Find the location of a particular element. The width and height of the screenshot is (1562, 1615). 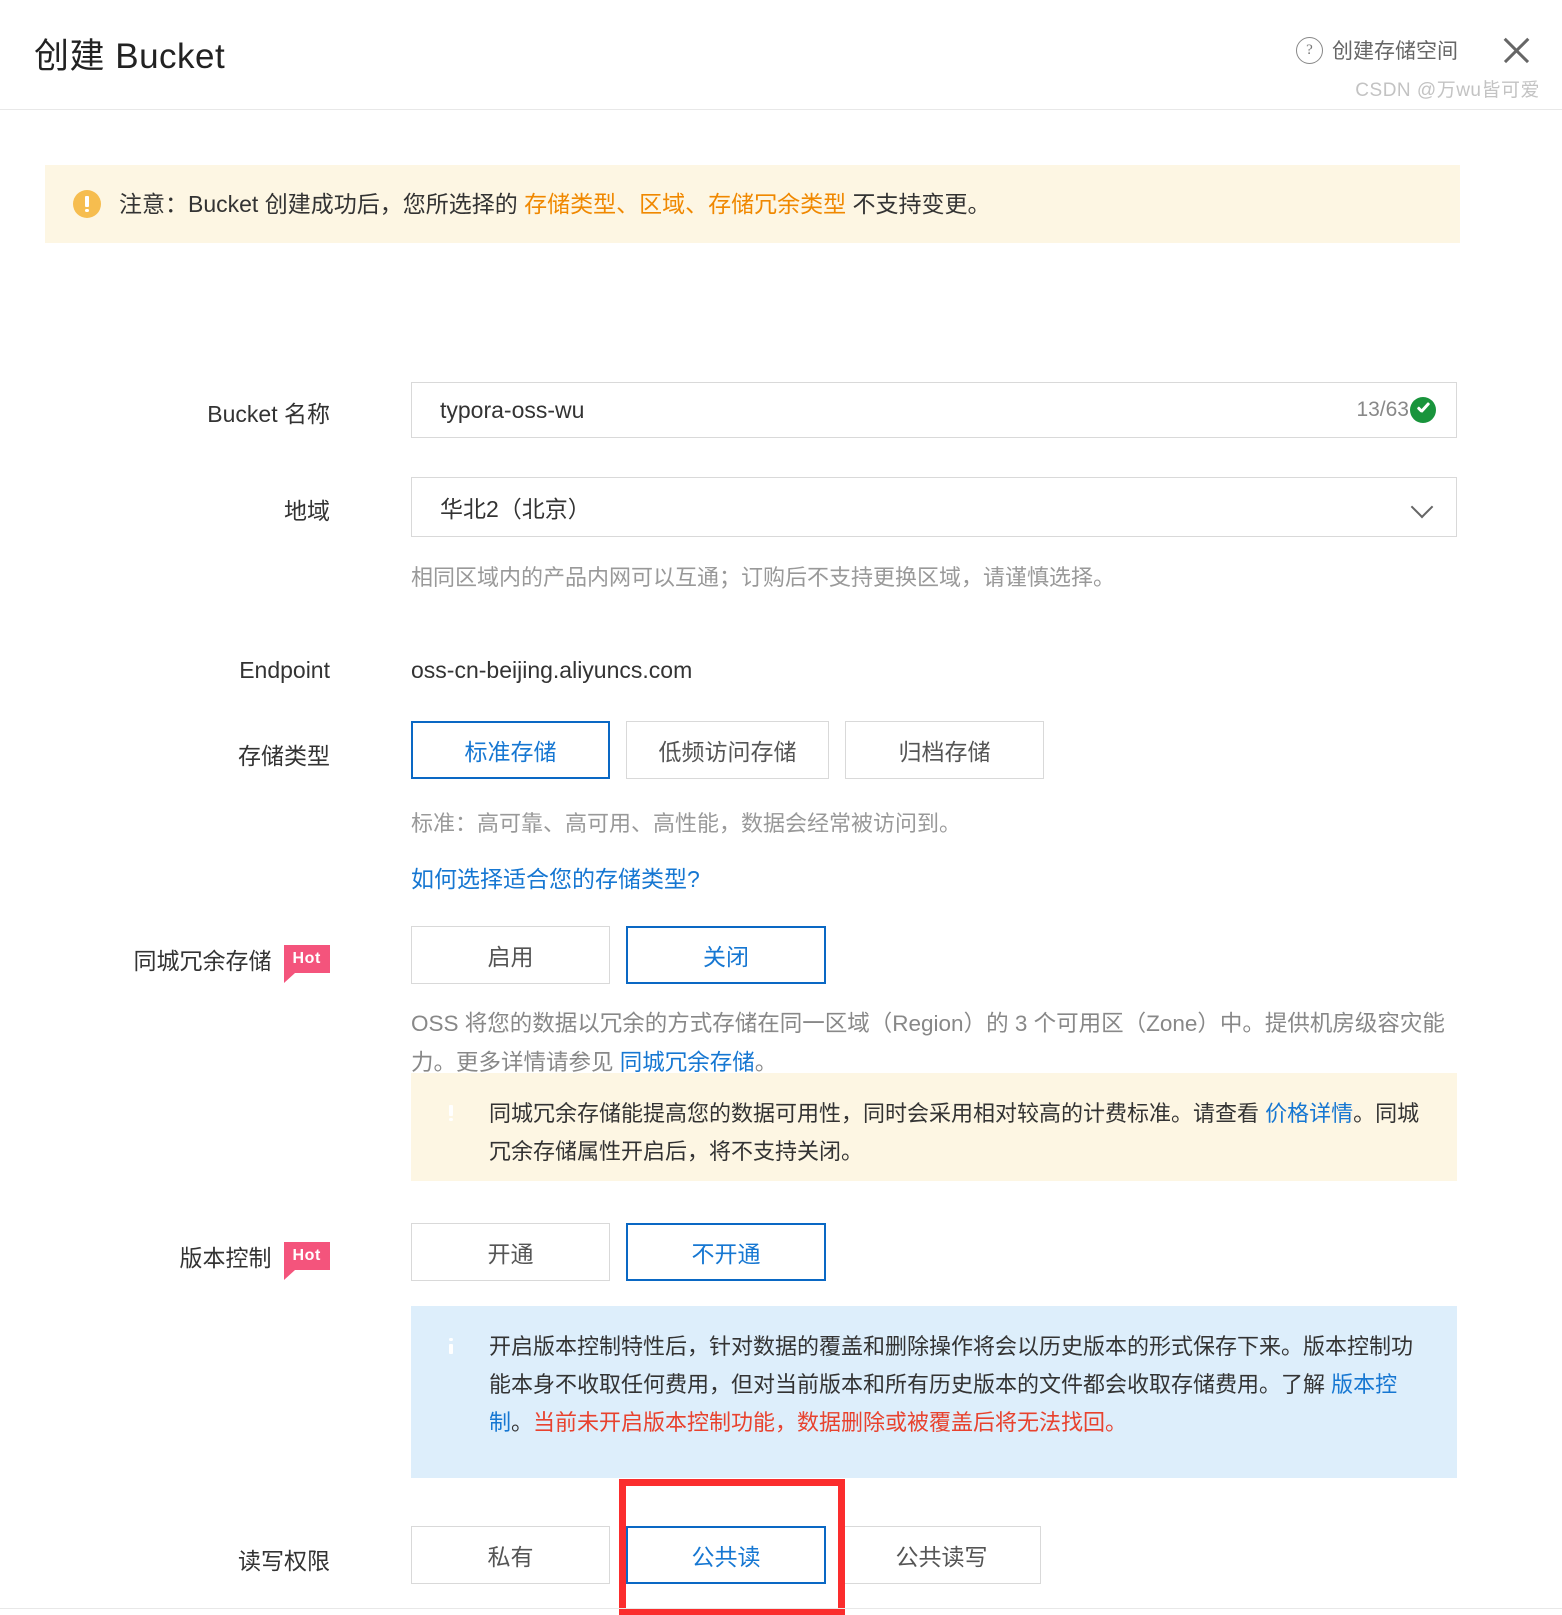

region-select: 华北2（北京） is located at coordinates (934, 507).